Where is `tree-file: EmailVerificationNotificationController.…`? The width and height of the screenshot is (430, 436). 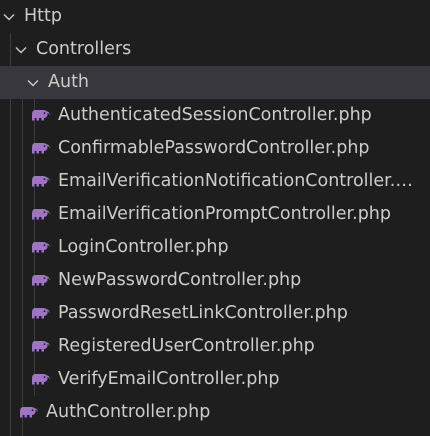
tree-file: EmailVerificationNotificationController.… is located at coordinates (215, 181).